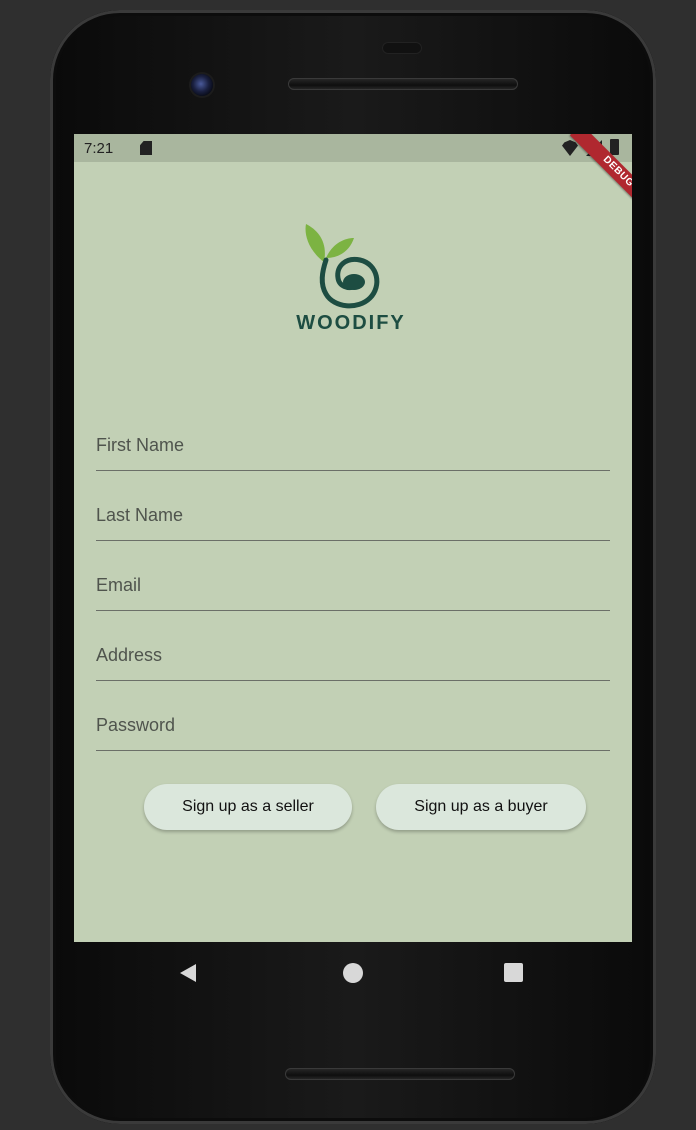  What do you see at coordinates (99, 148) in the screenshot?
I see `status-time: 7:21` at bounding box center [99, 148].